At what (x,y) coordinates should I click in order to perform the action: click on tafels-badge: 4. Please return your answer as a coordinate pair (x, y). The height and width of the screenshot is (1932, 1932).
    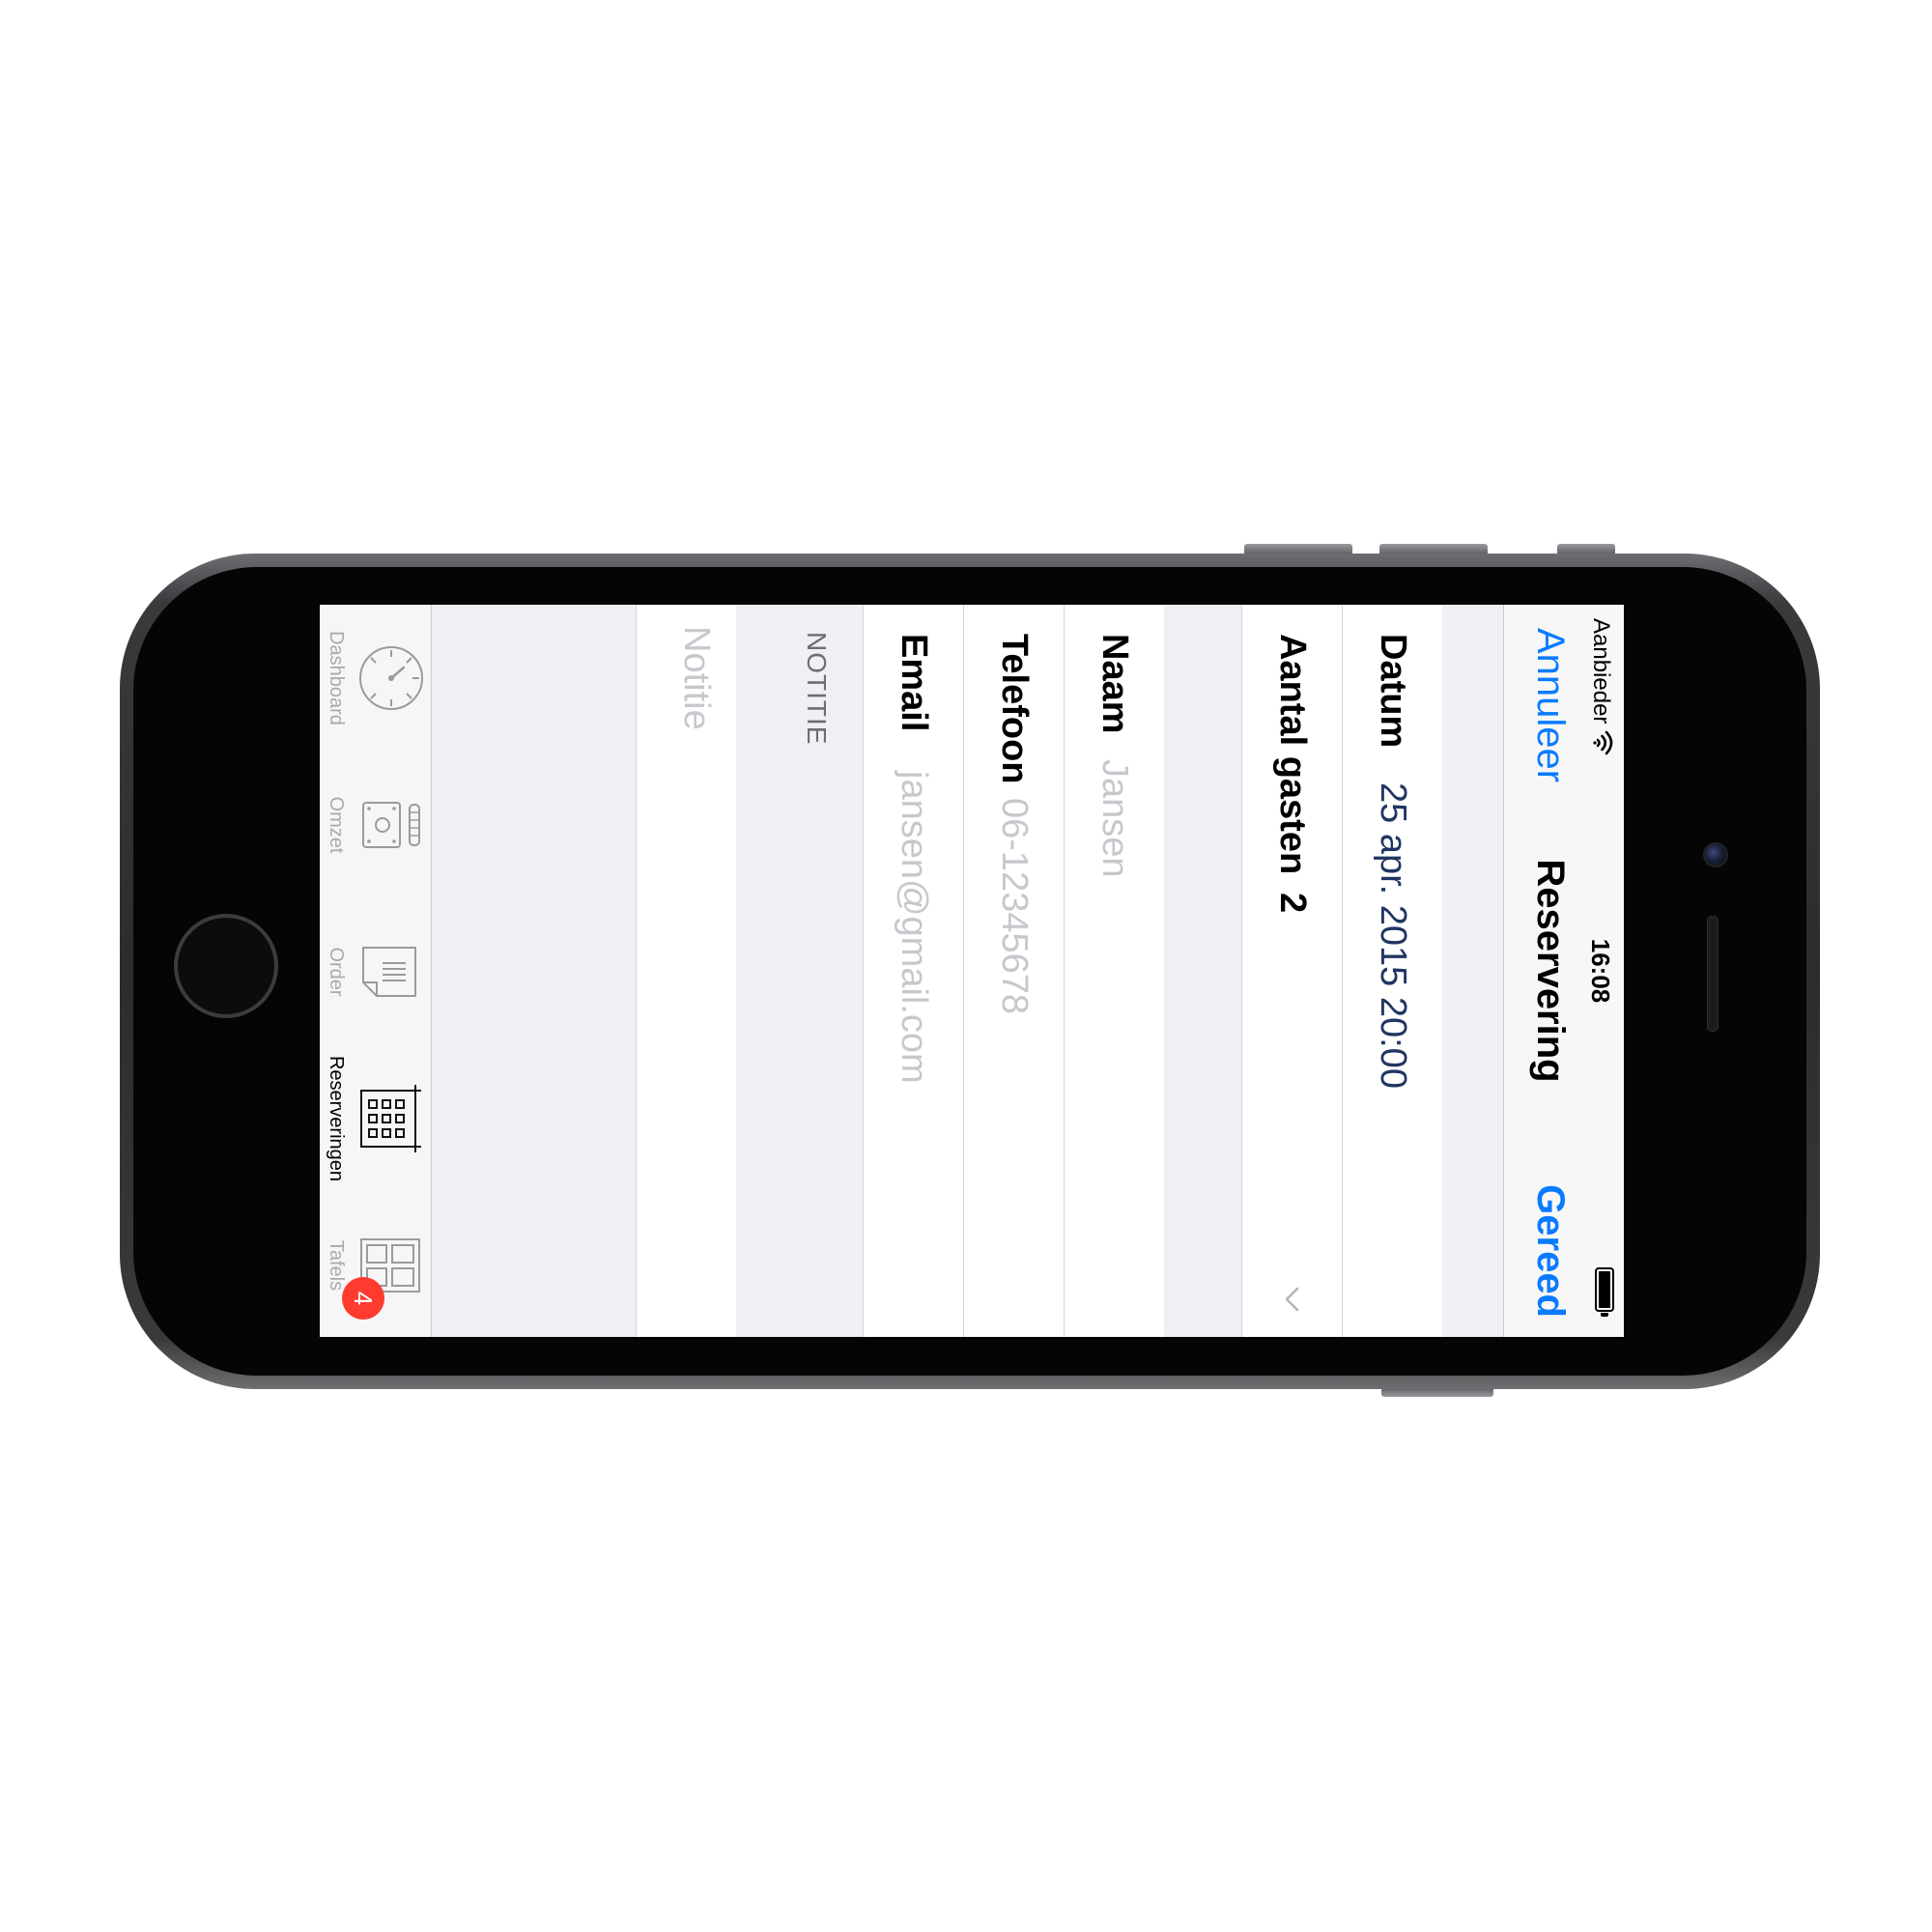
    Looking at the image, I should click on (363, 1298).